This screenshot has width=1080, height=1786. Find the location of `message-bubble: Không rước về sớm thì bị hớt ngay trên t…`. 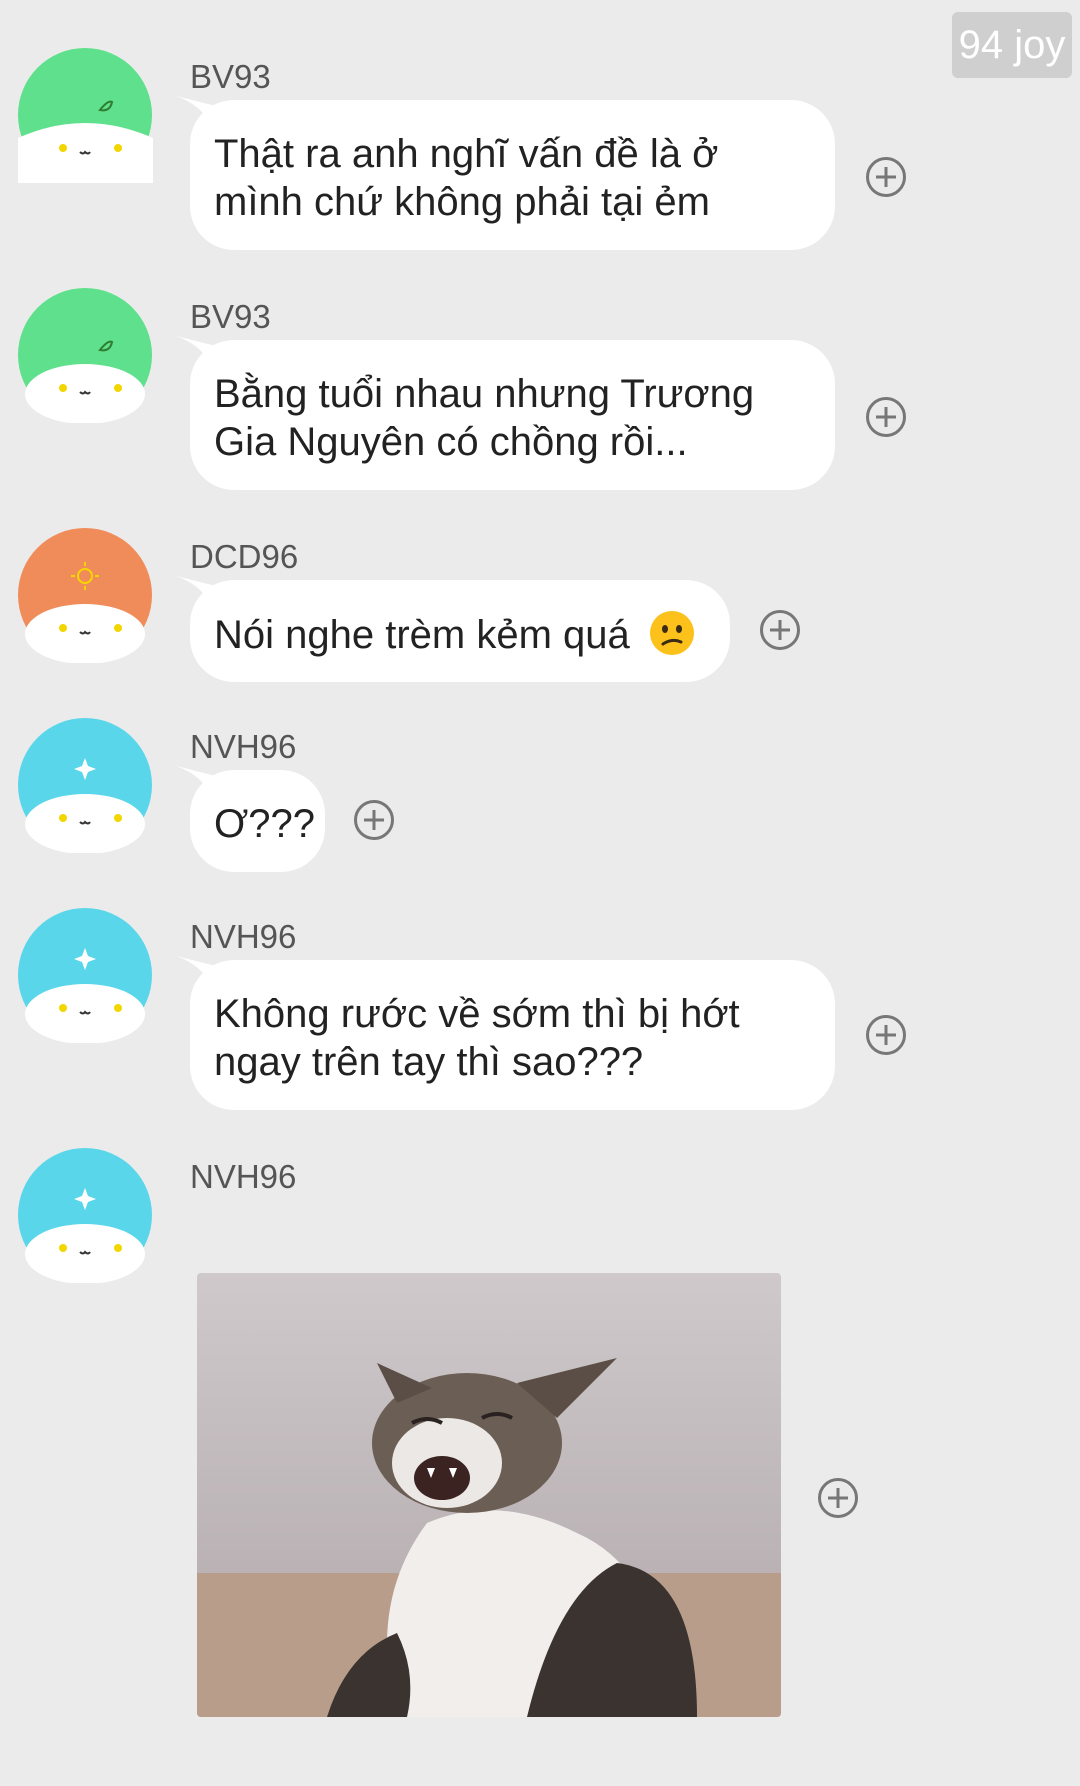

message-bubble: Không rước về sớm thì bị hớt ngay trên t… is located at coordinates (512, 1035).